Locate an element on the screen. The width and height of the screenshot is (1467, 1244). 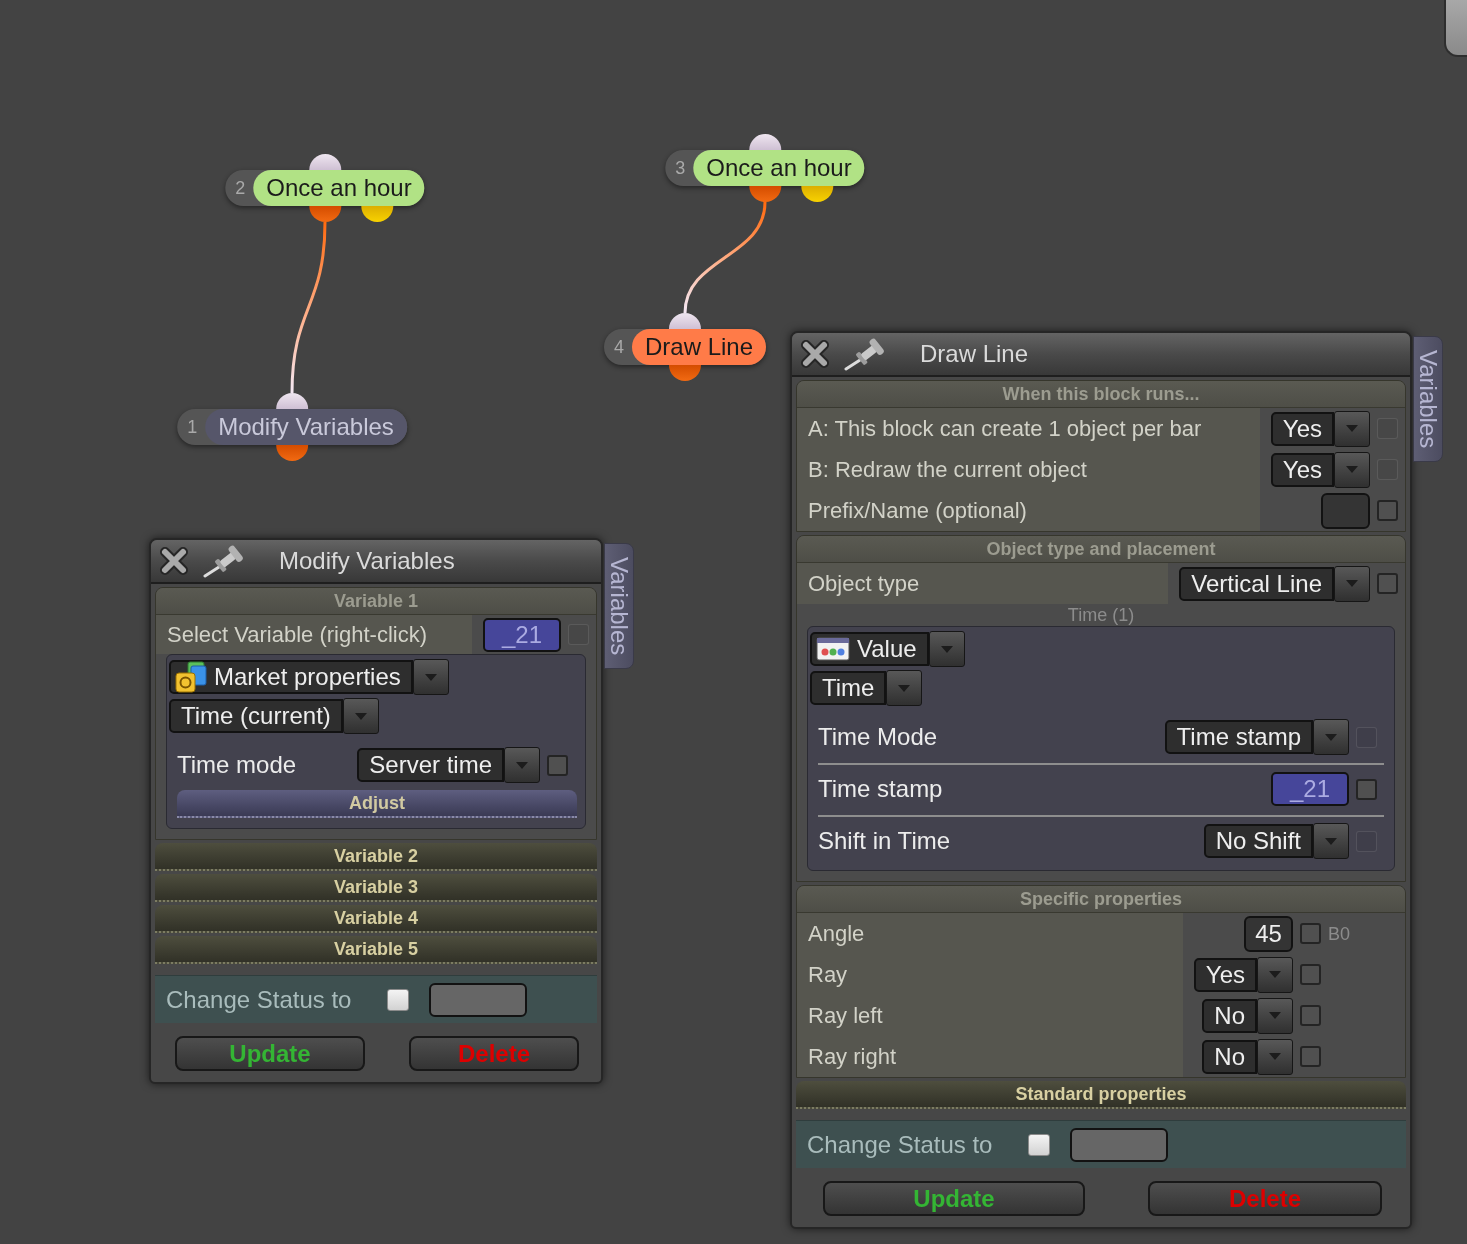
wide-button: Adjust is located at coordinates (377, 804).